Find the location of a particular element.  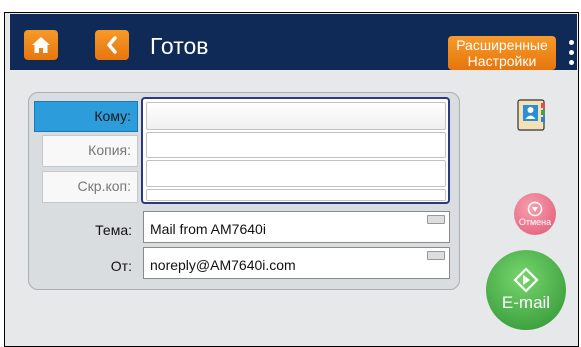

to-button: Кому: is located at coordinates (86, 116).